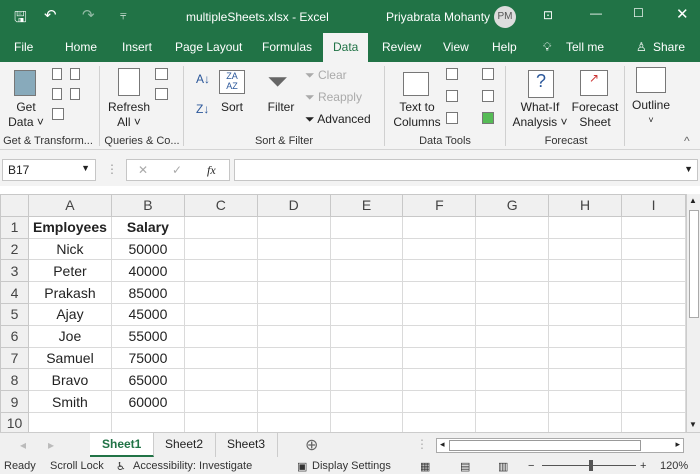  Describe the element at coordinates (452, 96) in the screenshot. I see `remove-duplicates-icon` at that location.